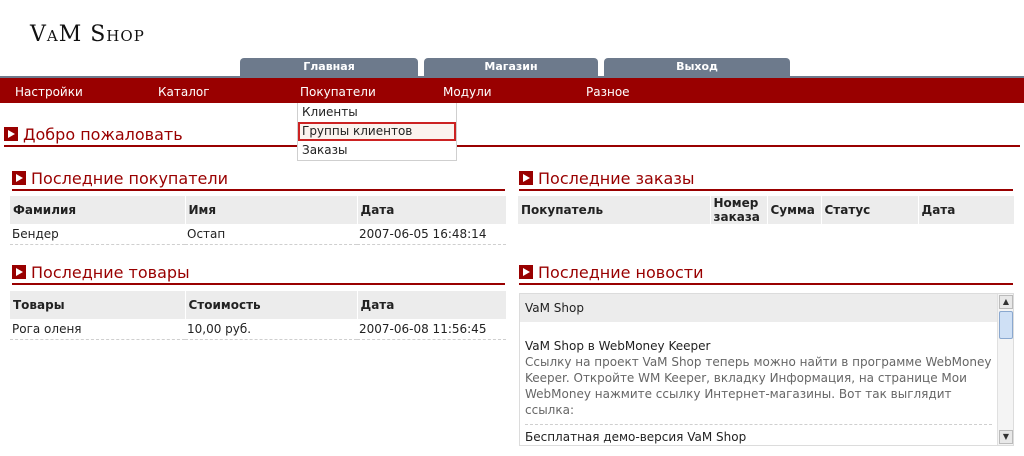  I want to click on customers-dropdown-menu: Клиенты Группы клиентов Заказы, so click(377, 132).